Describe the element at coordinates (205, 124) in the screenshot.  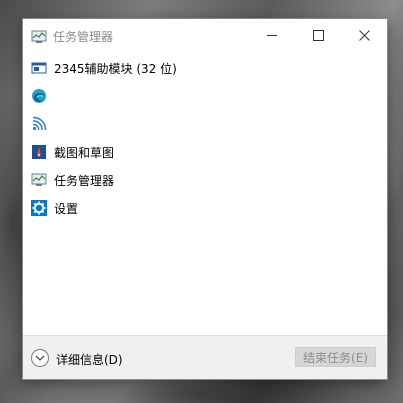
I see `list-item-wifi` at that location.